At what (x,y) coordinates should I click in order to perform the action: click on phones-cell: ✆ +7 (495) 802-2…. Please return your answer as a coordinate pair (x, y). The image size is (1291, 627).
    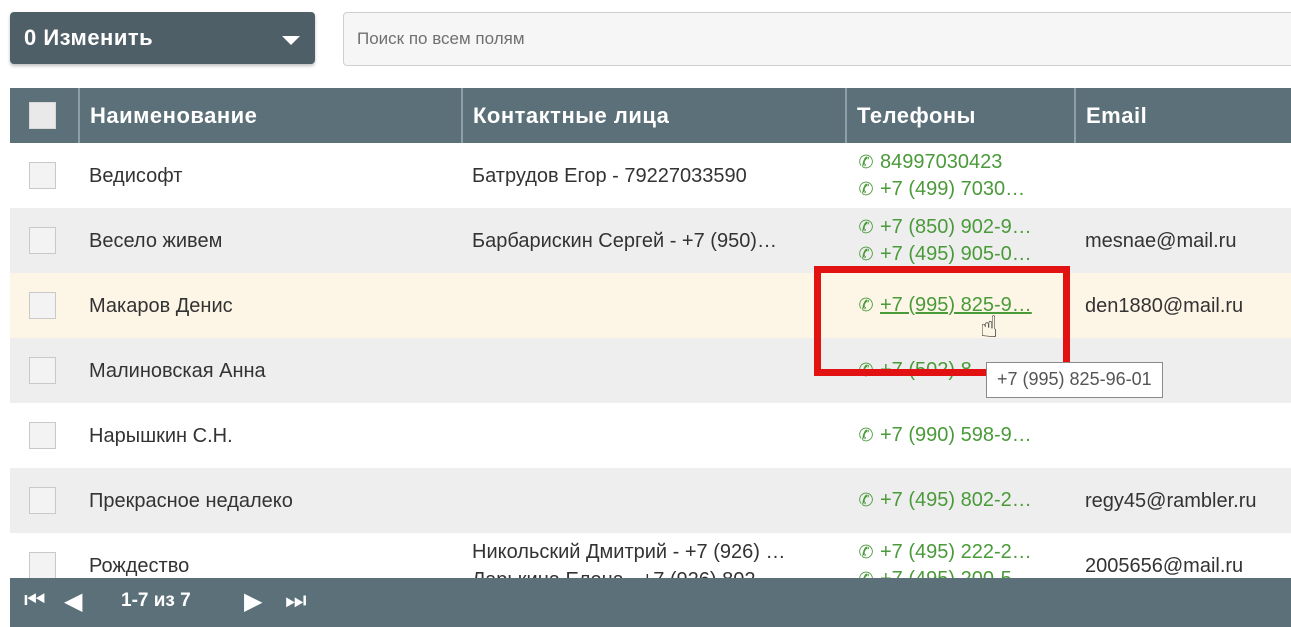
    Looking at the image, I should click on (960, 500).